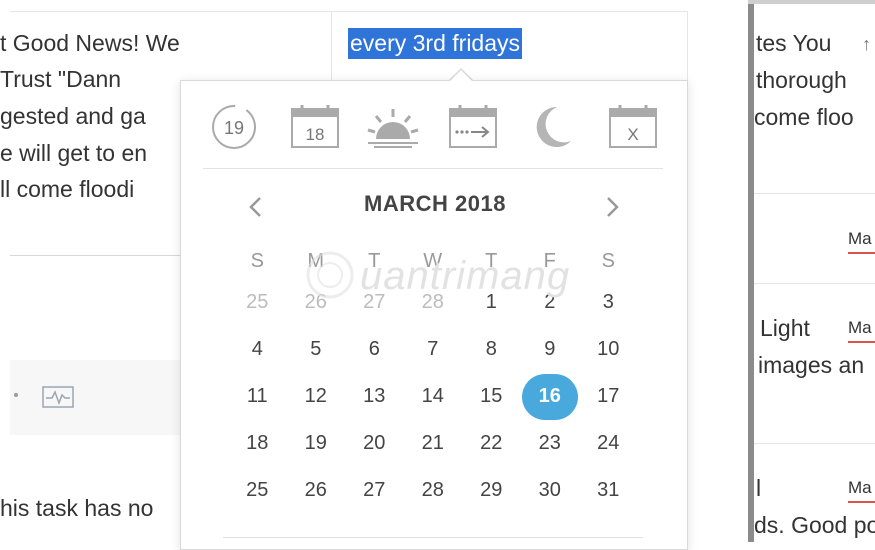 This screenshot has height=550, width=875. Describe the element at coordinates (435, 43) in the screenshot. I see `recurrence-input: every 3rd fridays` at that location.